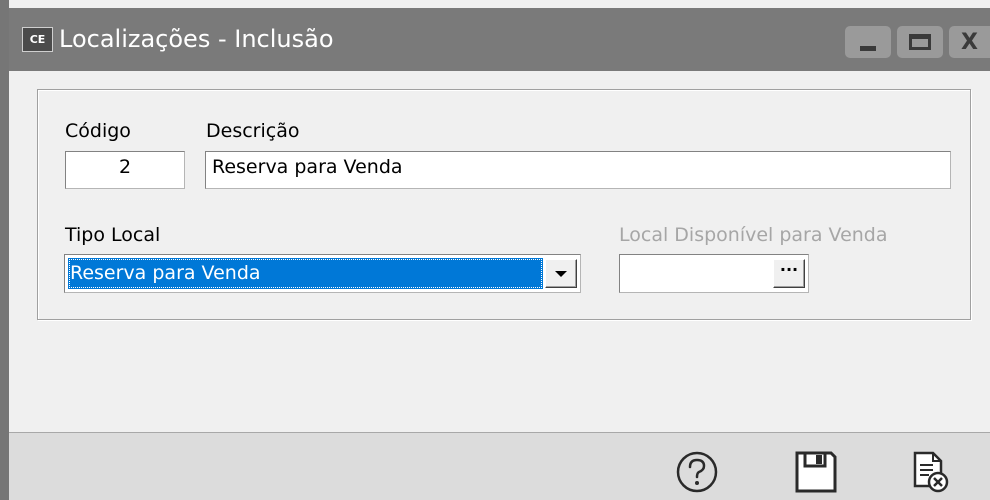 This screenshot has height=500, width=990. What do you see at coordinates (578, 170) in the screenshot?
I see `descricao-field: Reserva para Venda` at bounding box center [578, 170].